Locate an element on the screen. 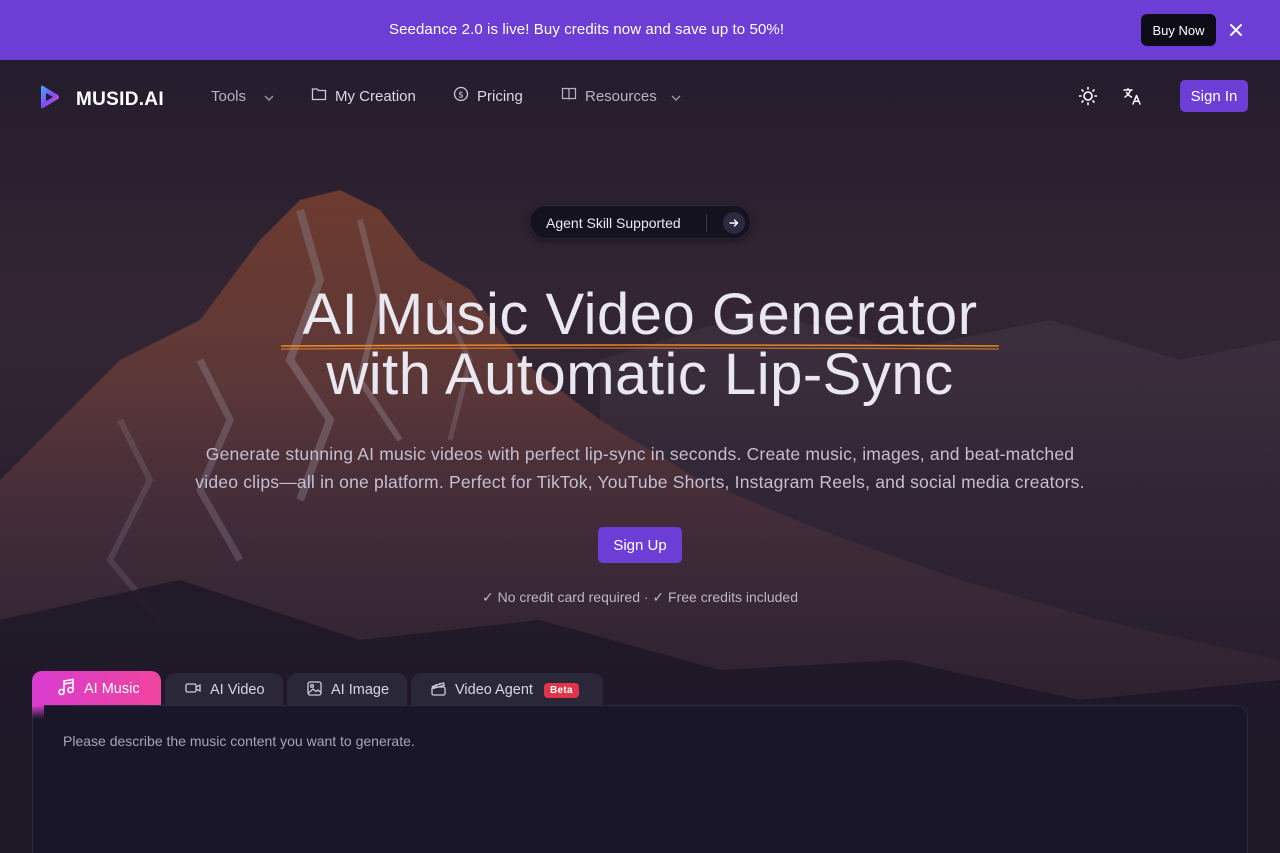  title-underline is located at coordinates (640, 347).